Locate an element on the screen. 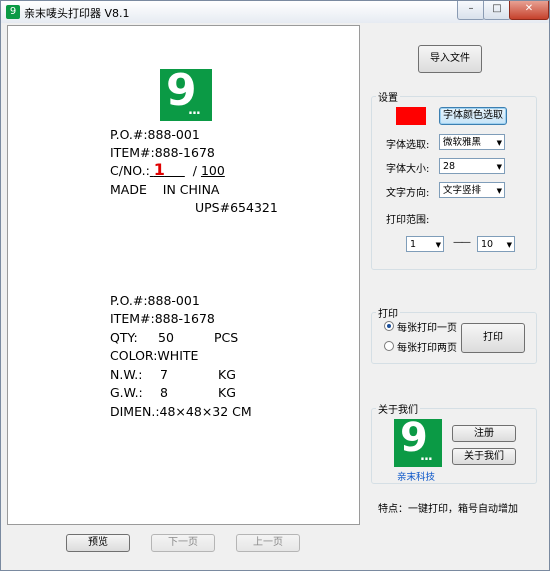 This screenshot has width=550, height=571. option-one-label: 每张打印一页 is located at coordinates (427, 326).